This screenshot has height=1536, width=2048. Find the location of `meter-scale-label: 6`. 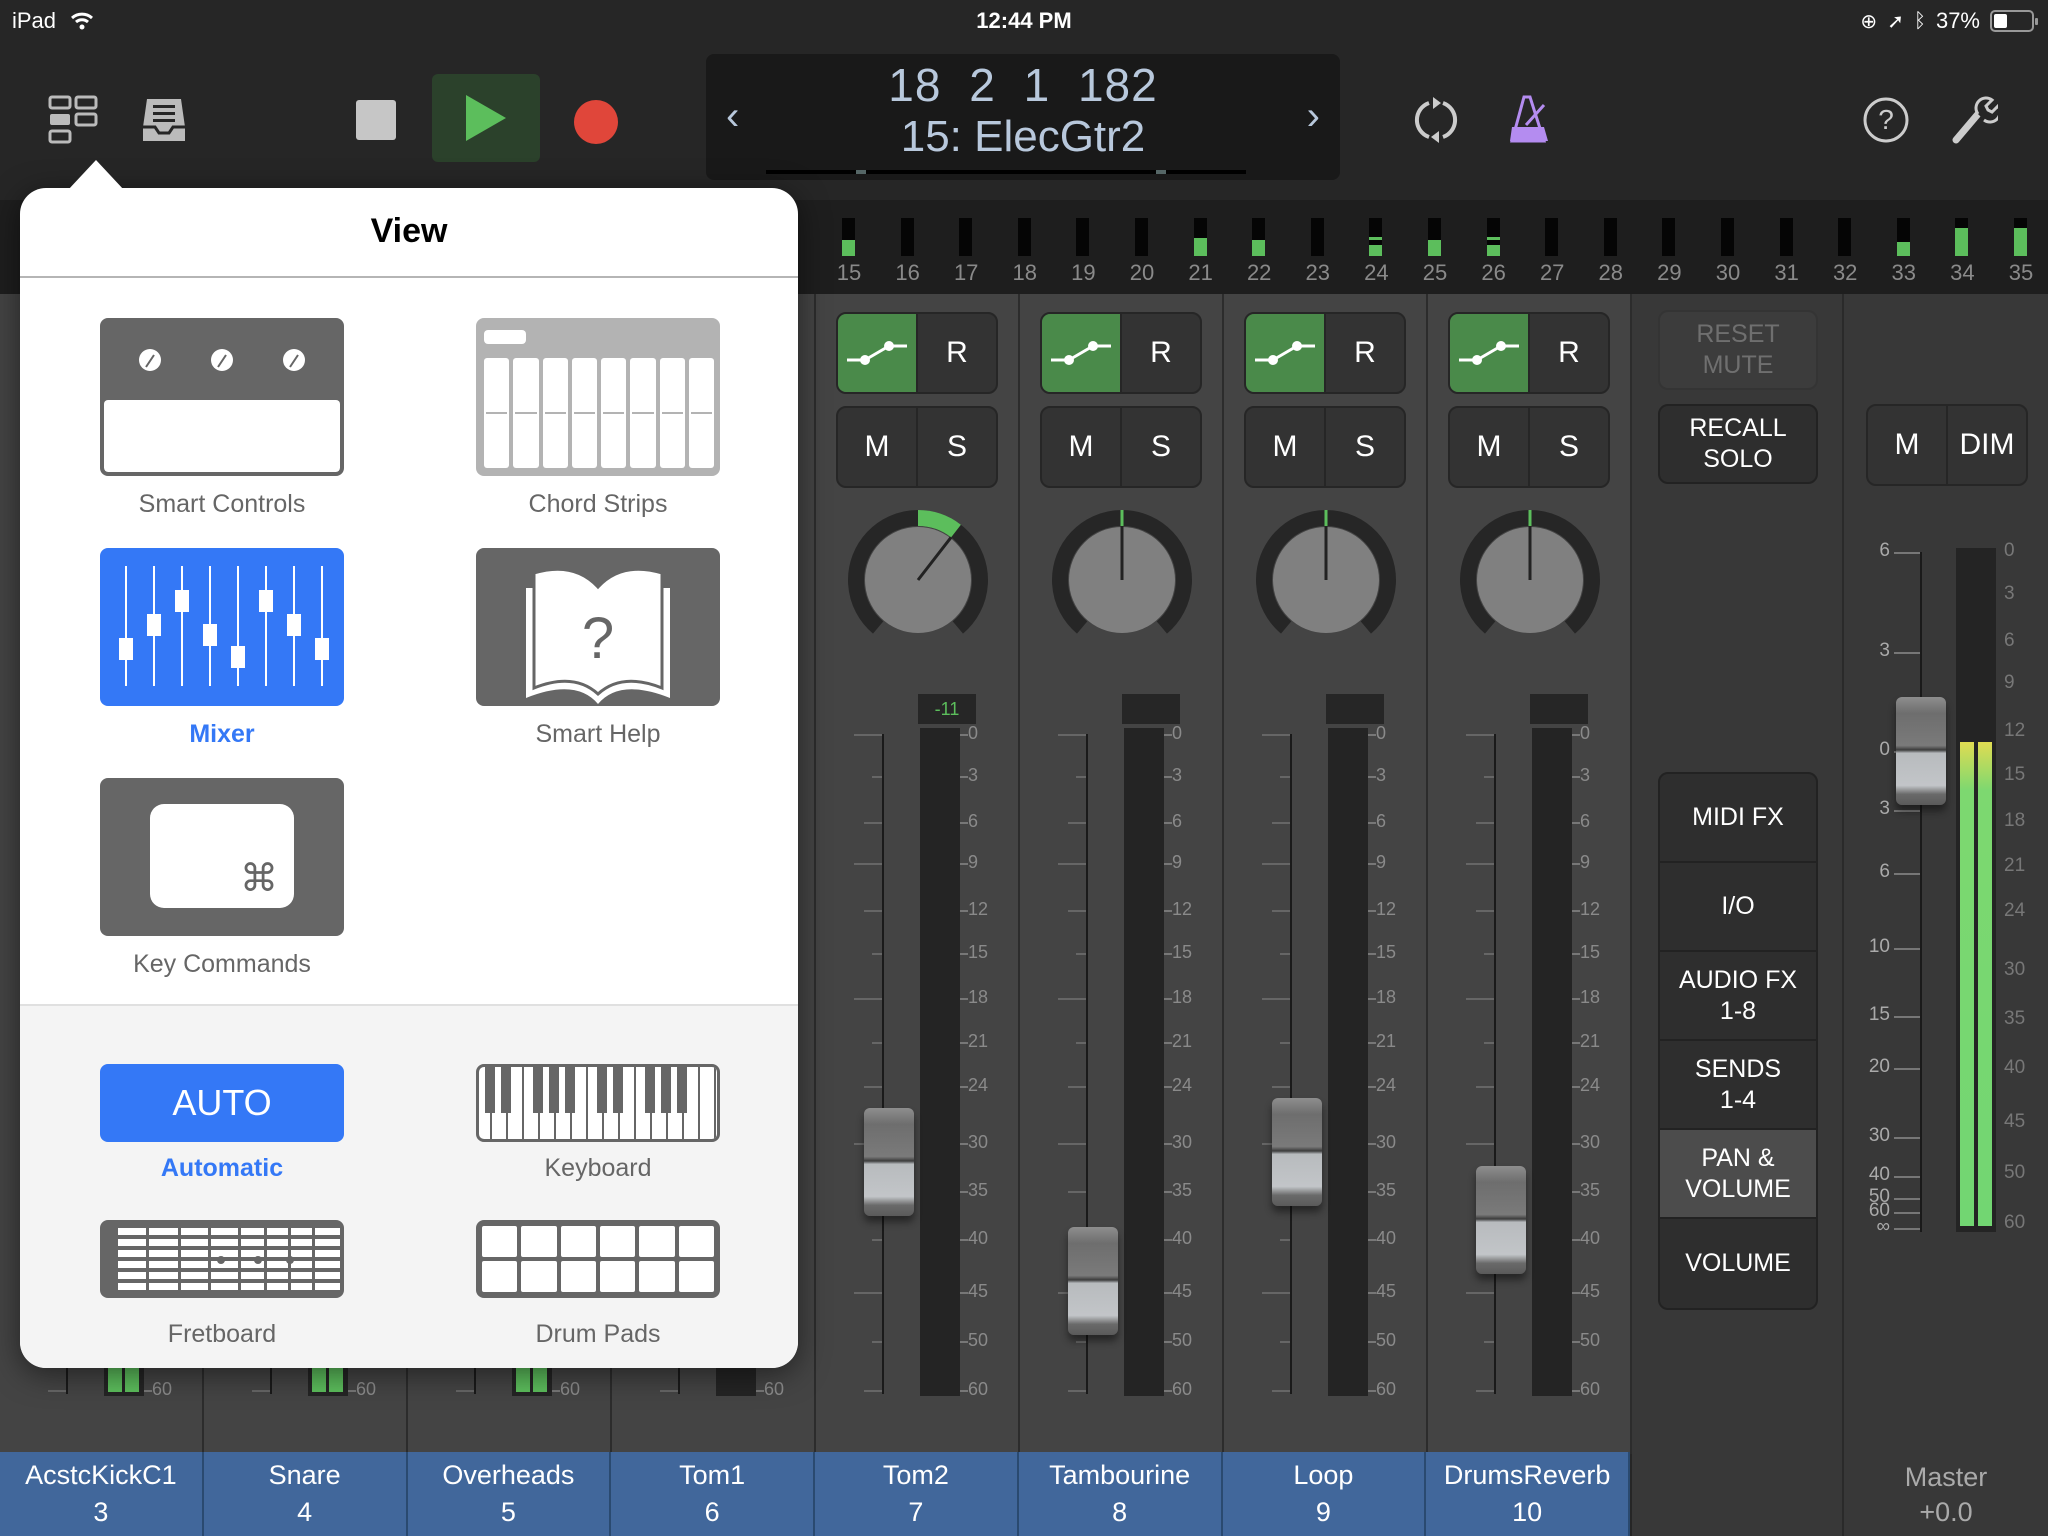

meter-scale-label: 6 is located at coordinates (1381, 820).